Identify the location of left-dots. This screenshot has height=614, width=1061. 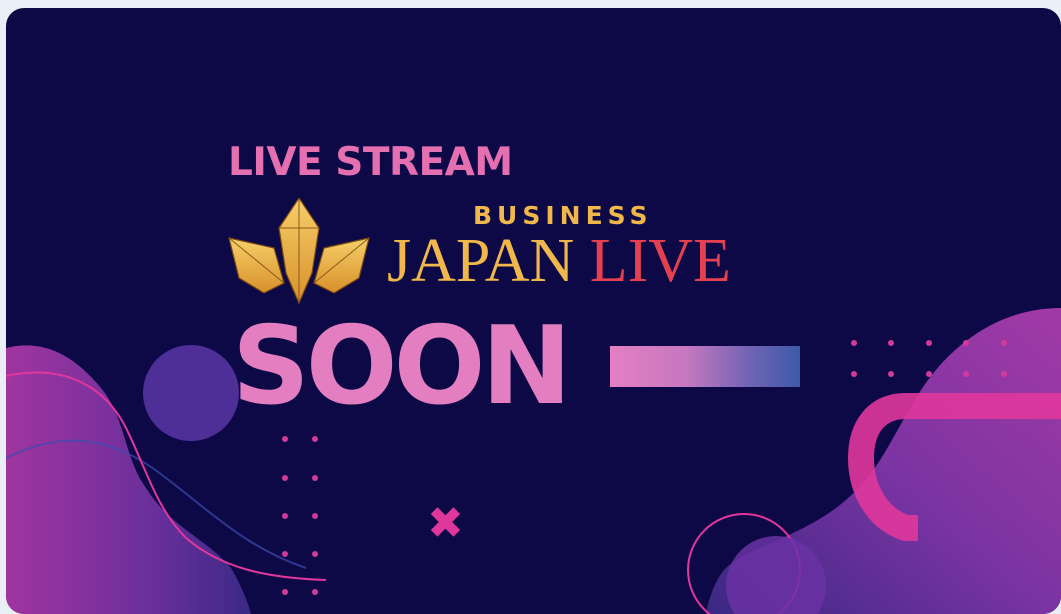
(300, 515).